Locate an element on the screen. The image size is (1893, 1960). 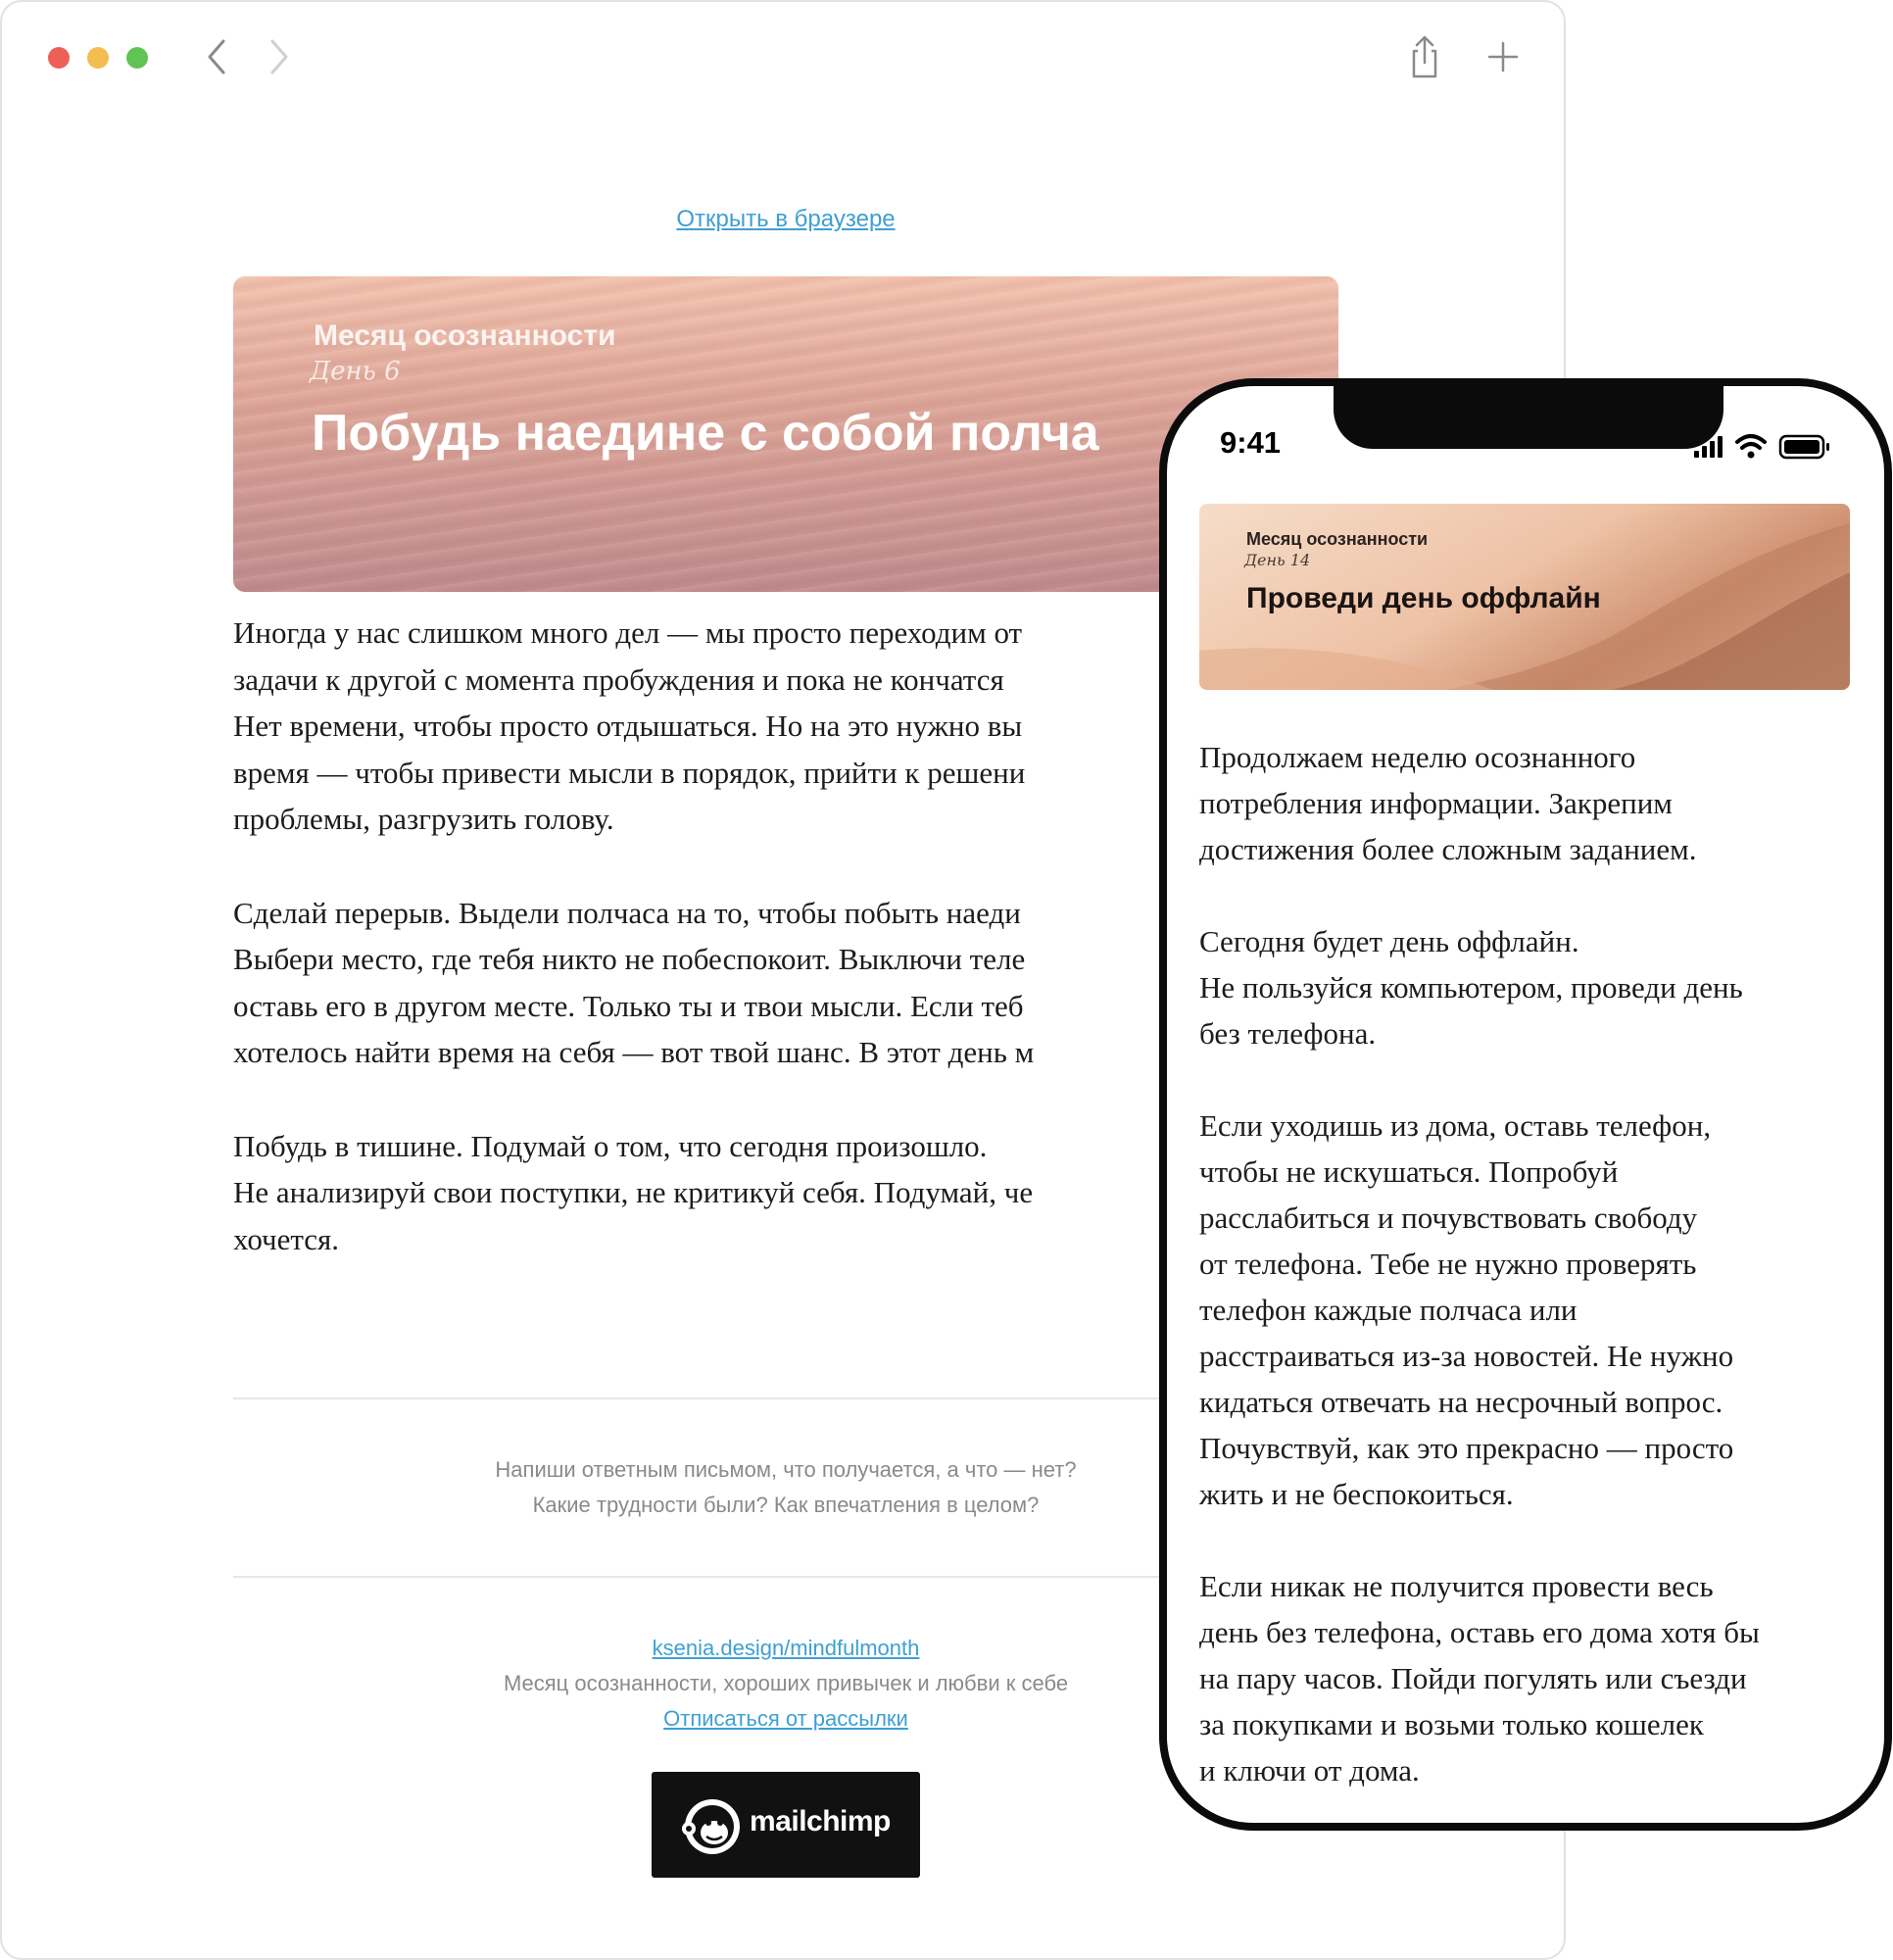
body-line: достижения более сложным заданием. is located at coordinates (1448, 849).